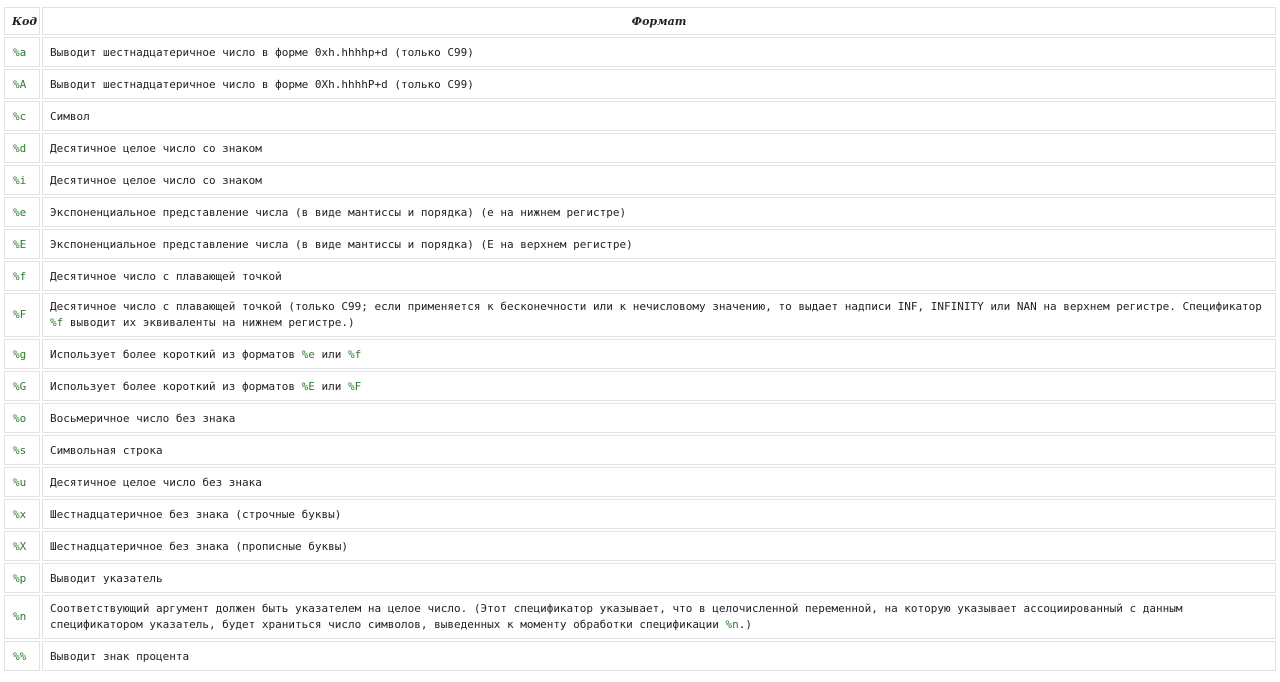 The height and width of the screenshot is (682, 1280). I want to click on format-code: %a, so click(22, 52).